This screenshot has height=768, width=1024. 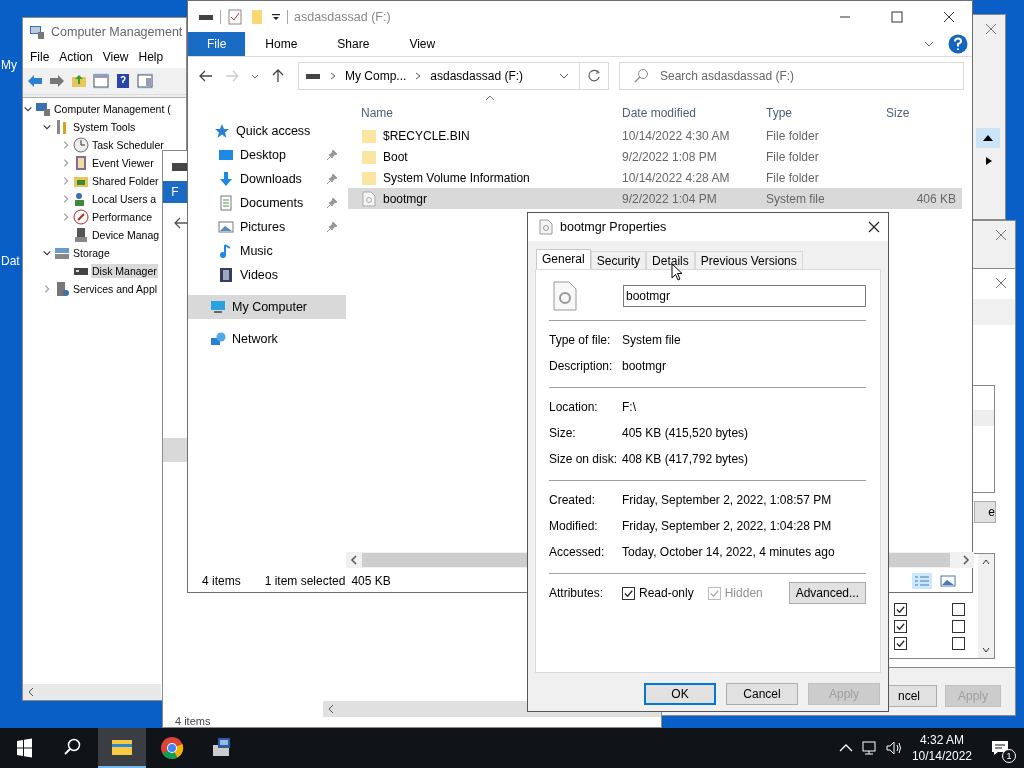 I want to click on tree-item: System Tools, so click(x=104, y=127).